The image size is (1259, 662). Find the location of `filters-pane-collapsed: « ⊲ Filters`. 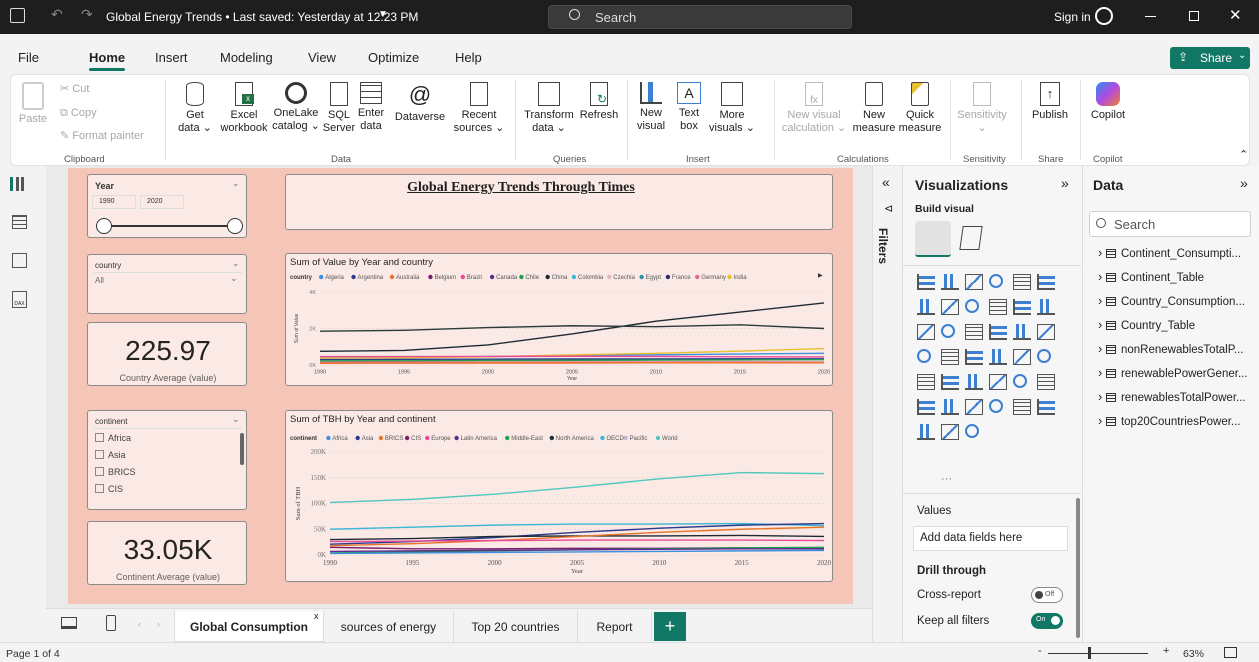

filters-pane-collapsed: « ⊲ Filters is located at coordinates (887, 404).